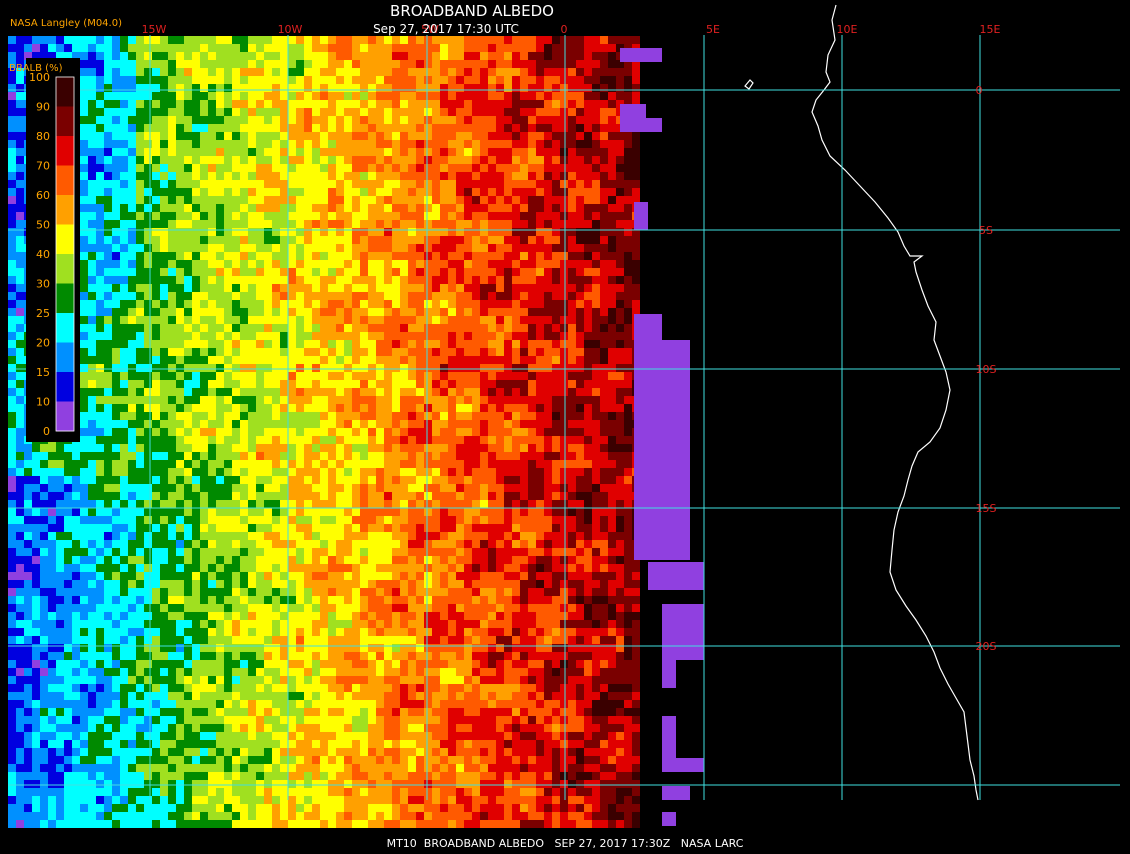 Image resolution: width=1130 pixels, height=854 pixels. I want to click on map-title: BROADBAND ALBEDO, so click(472, 11).